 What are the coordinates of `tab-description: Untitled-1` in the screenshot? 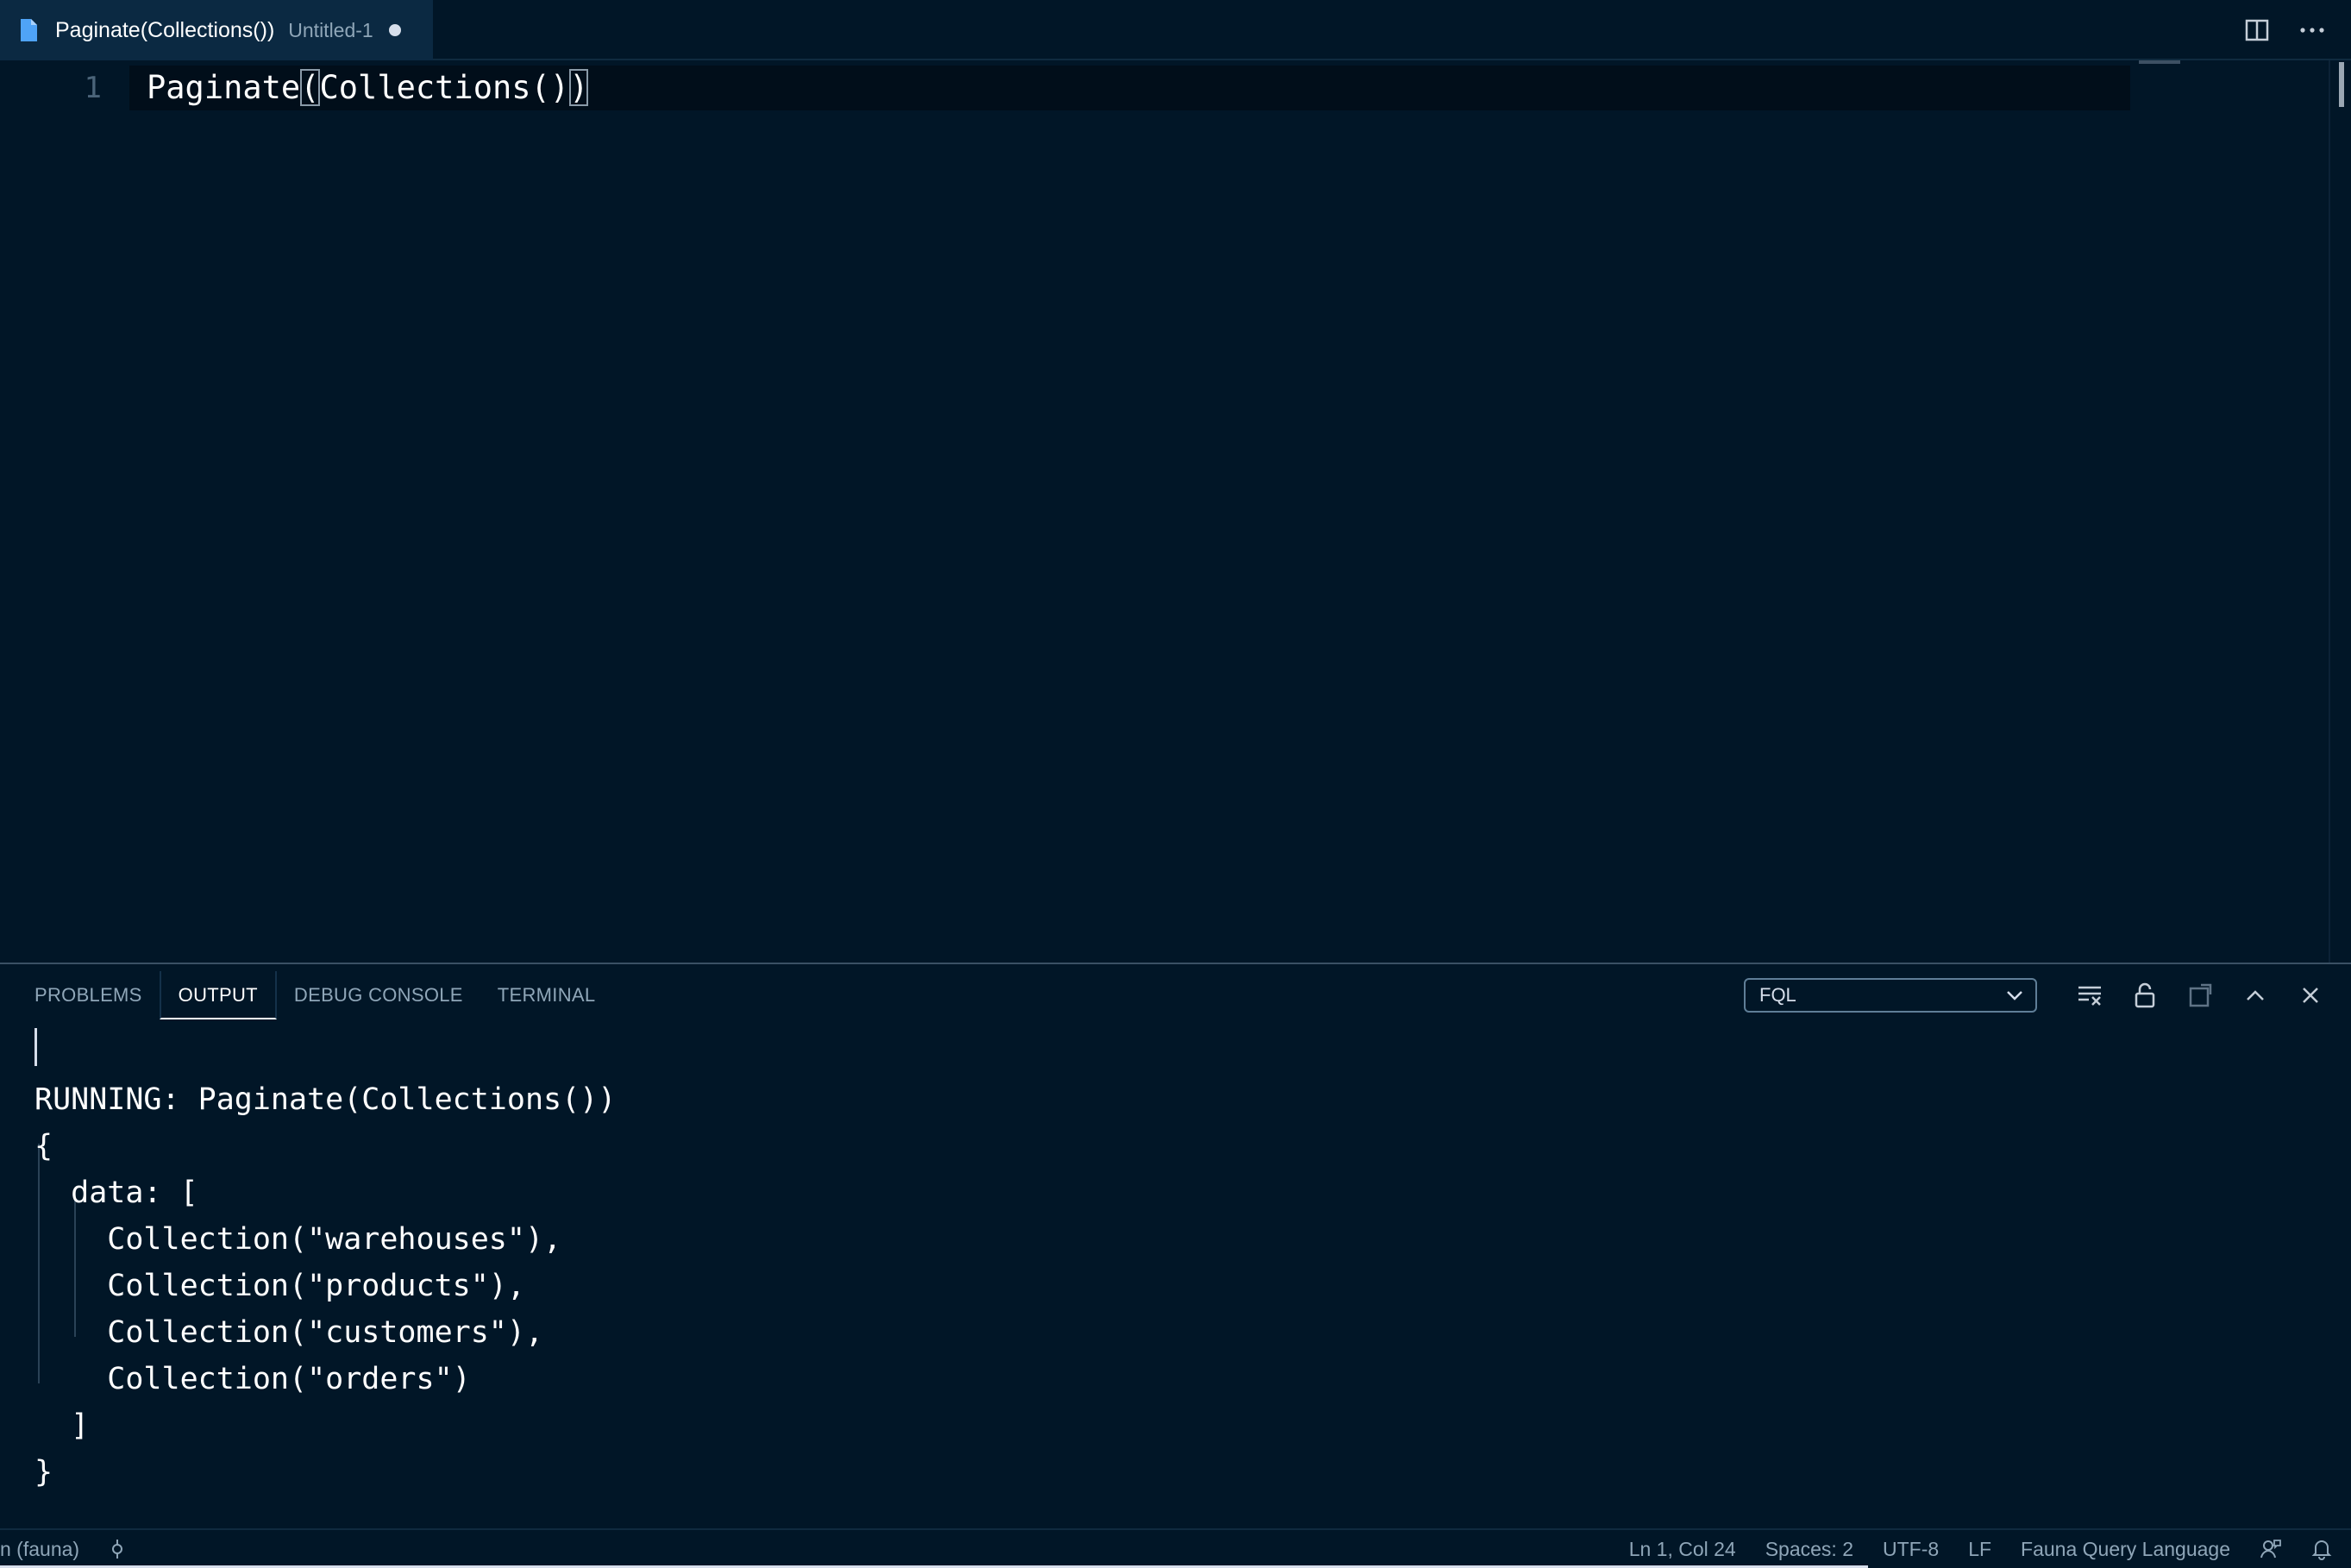 It's located at (330, 29).